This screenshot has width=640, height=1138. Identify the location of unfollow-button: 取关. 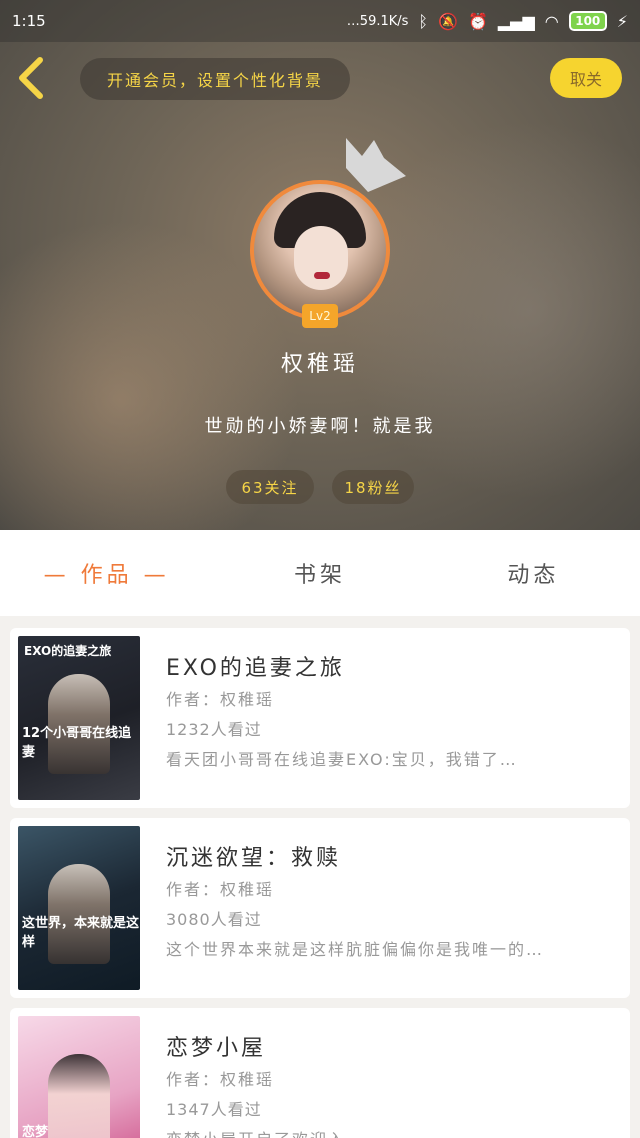
(586, 78).